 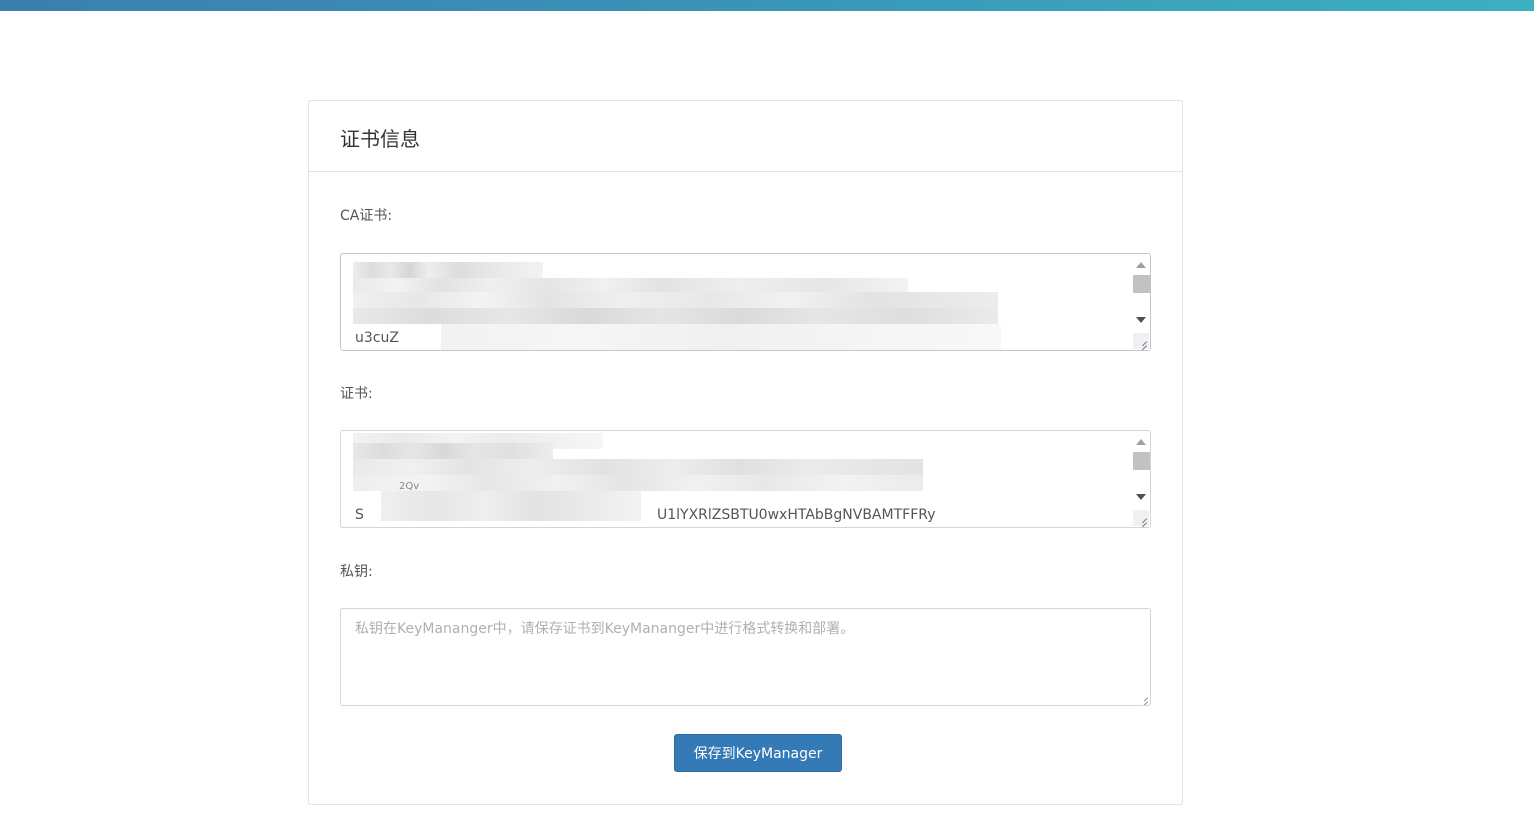 I want to click on panel-header: 证书信息, so click(x=745, y=136).